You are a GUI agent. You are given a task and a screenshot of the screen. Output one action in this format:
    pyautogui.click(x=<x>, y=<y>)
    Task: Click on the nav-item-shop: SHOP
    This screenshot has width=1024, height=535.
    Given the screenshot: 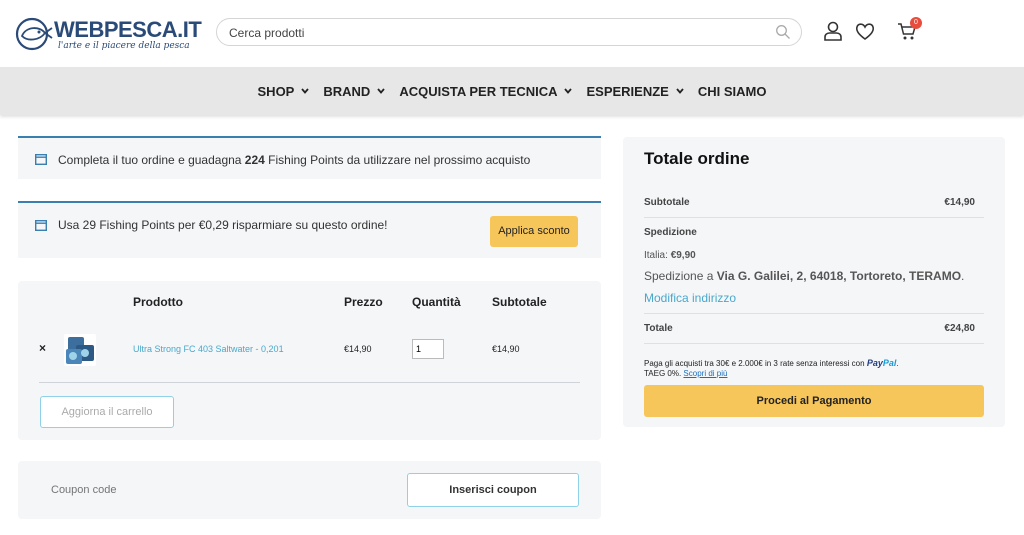 What is the action you would take?
    pyautogui.click(x=284, y=91)
    